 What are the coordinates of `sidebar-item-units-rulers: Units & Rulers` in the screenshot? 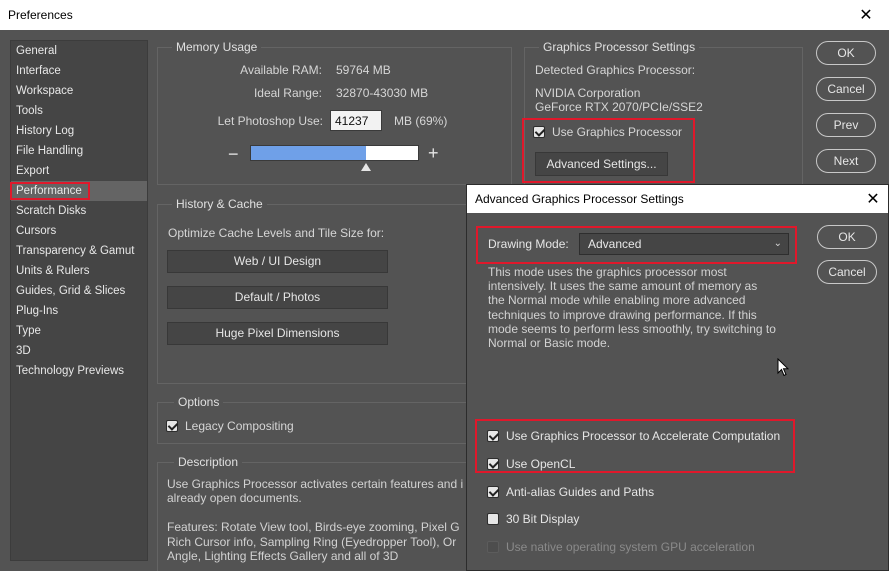 It's located at (79, 271).